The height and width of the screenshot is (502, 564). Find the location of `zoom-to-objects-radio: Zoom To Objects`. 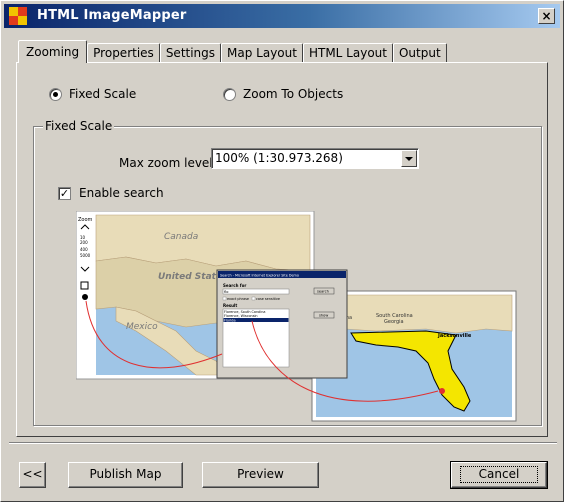

zoom-to-objects-radio: Zoom To Objects is located at coordinates (283, 94).